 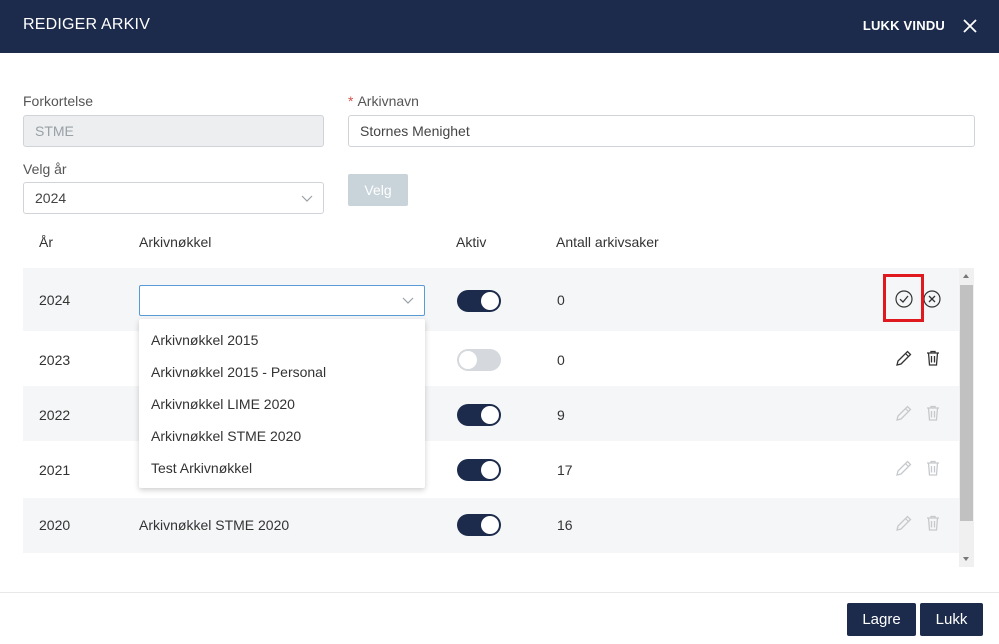 What do you see at coordinates (499, 26) in the screenshot?
I see `dialog-header: REDIGER ARKIV LUKK VINDU` at bounding box center [499, 26].